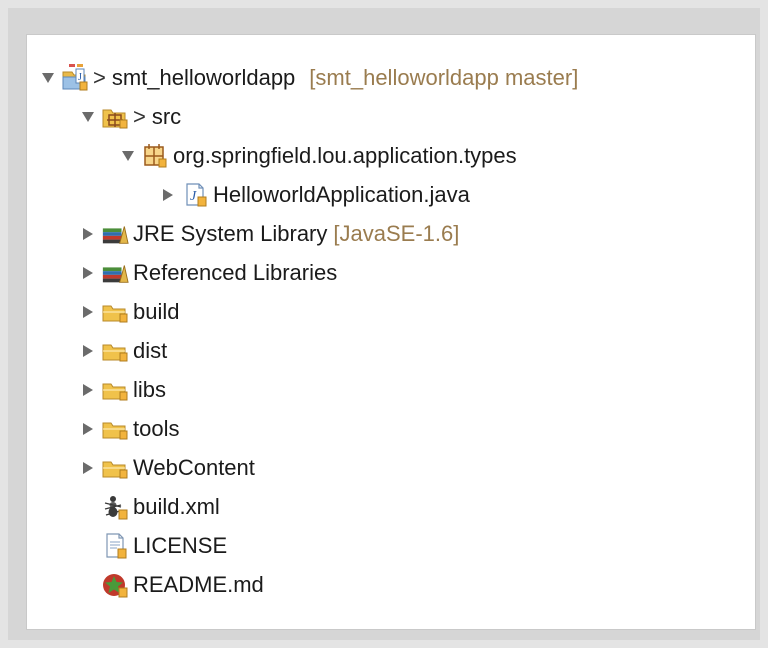  I want to click on src-label: src, so click(166, 116).